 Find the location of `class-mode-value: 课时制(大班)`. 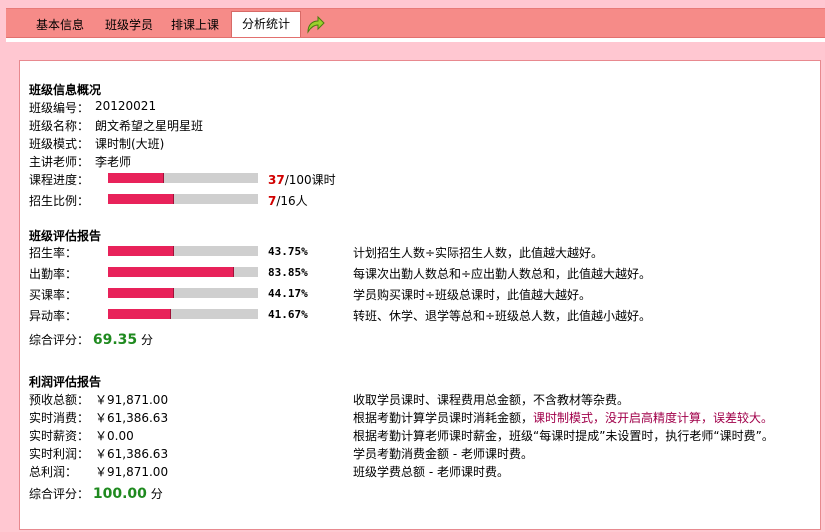

class-mode-value: 课时制(大班) is located at coordinates (130, 144).